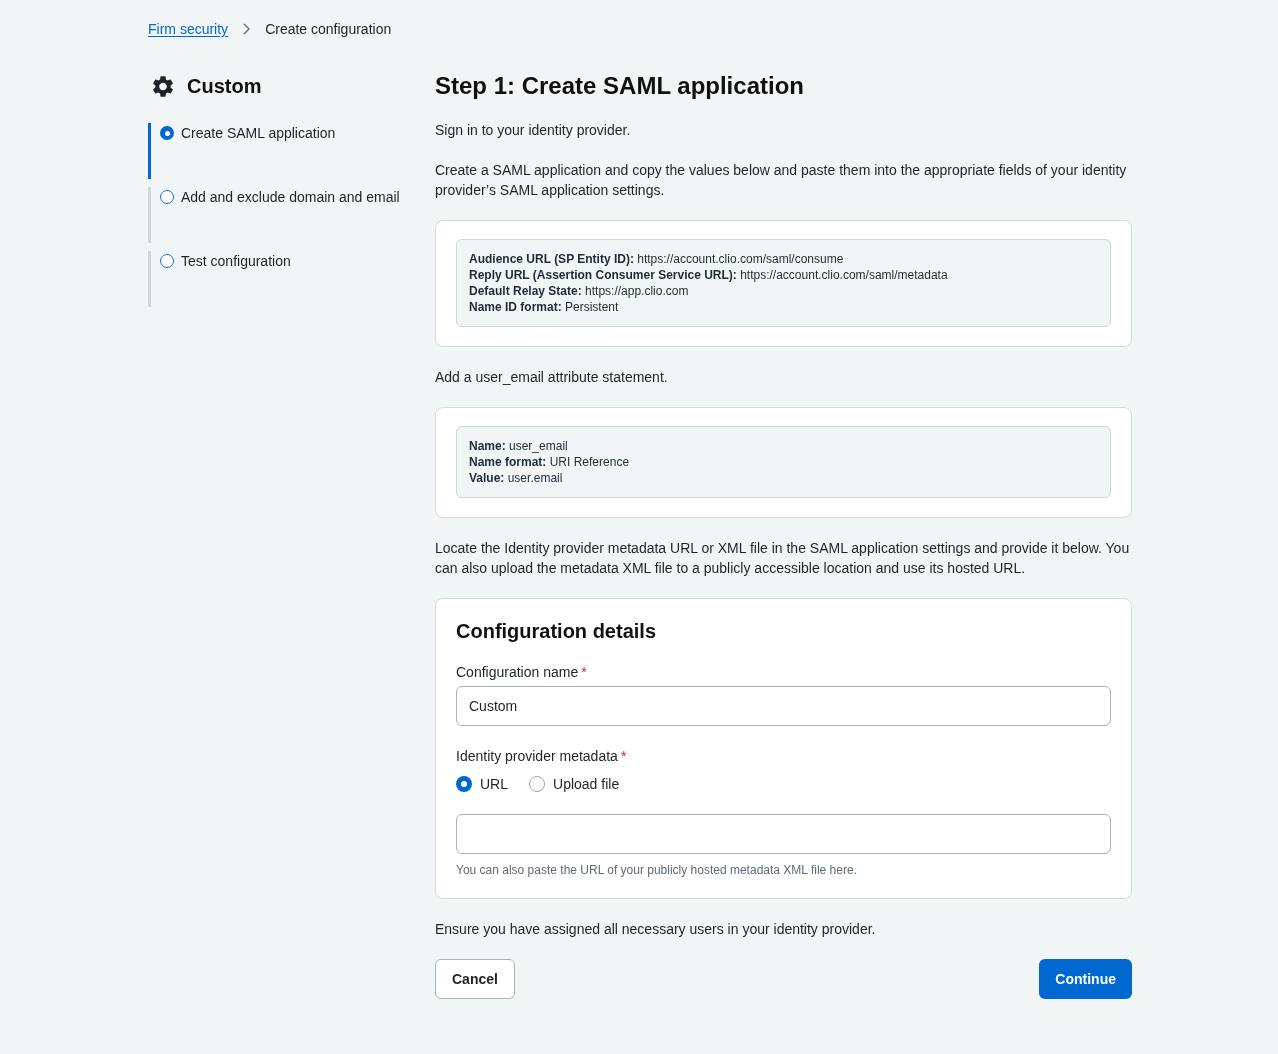 The image size is (1278, 1054). Describe the element at coordinates (517, 672) in the screenshot. I see `field-label: Configuration name` at that location.